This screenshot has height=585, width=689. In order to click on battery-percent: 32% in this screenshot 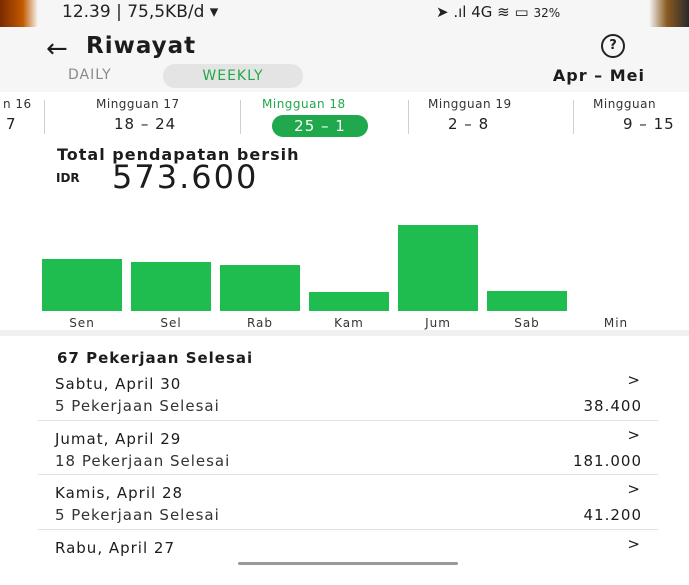, I will do `click(547, 13)`.